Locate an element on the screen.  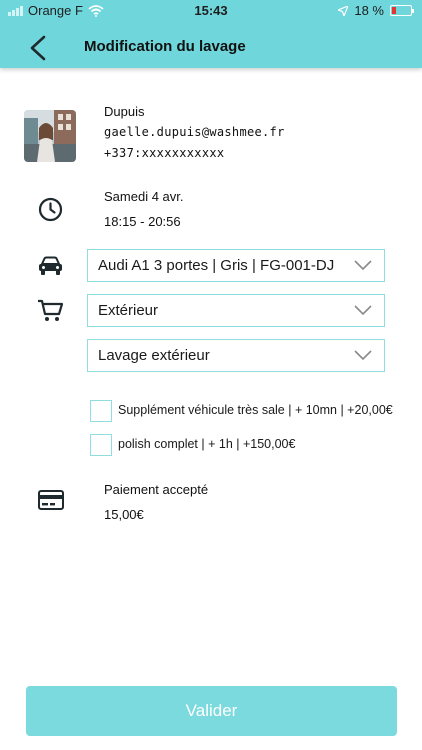
validate-button: Valider is located at coordinates (211, 711).